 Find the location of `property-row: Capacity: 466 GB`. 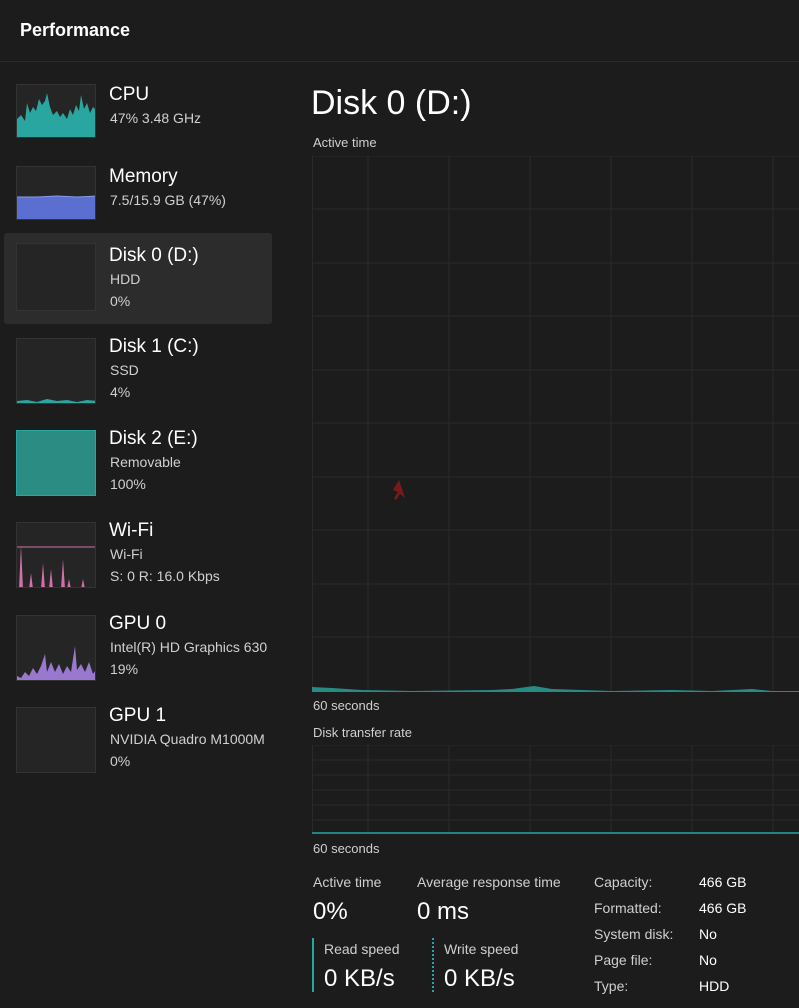

property-row: Capacity: 466 GB is located at coordinates (694, 887).